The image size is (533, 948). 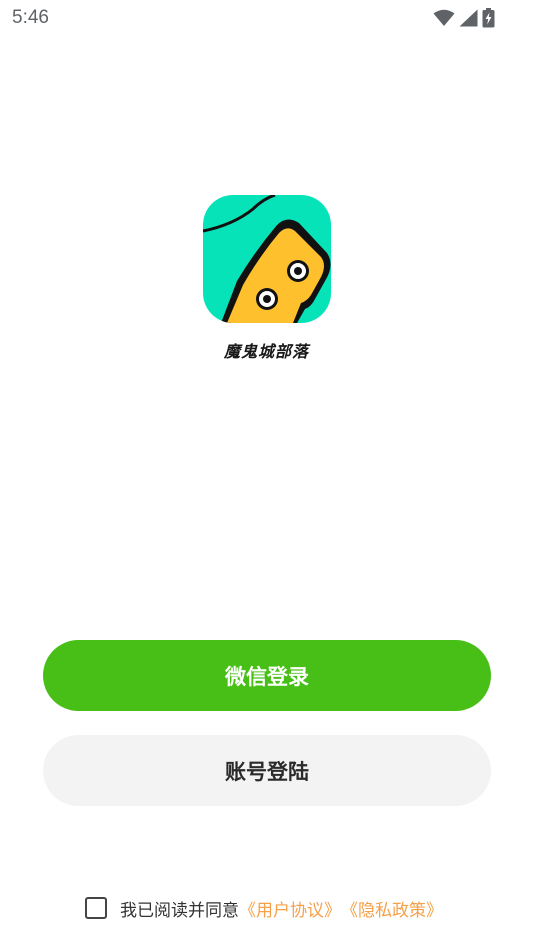 What do you see at coordinates (267, 770) in the screenshot?
I see `account-login-button: 账号登陆` at bounding box center [267, 770].